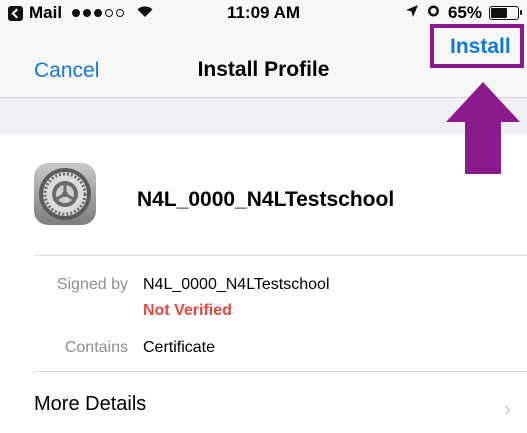 Image resolution: width=527 pixels, height=433 pixels. I want to click on verification-status: Not Verified, so click(187, 310).